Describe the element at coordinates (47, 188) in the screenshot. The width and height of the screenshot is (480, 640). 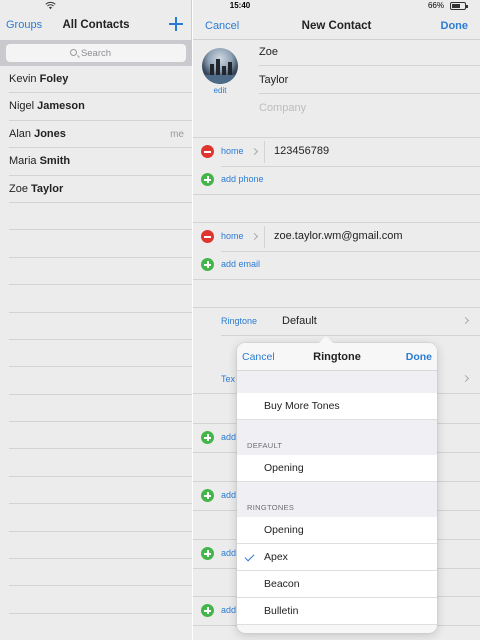
I see `contact-last-name: Taylor` at that location.